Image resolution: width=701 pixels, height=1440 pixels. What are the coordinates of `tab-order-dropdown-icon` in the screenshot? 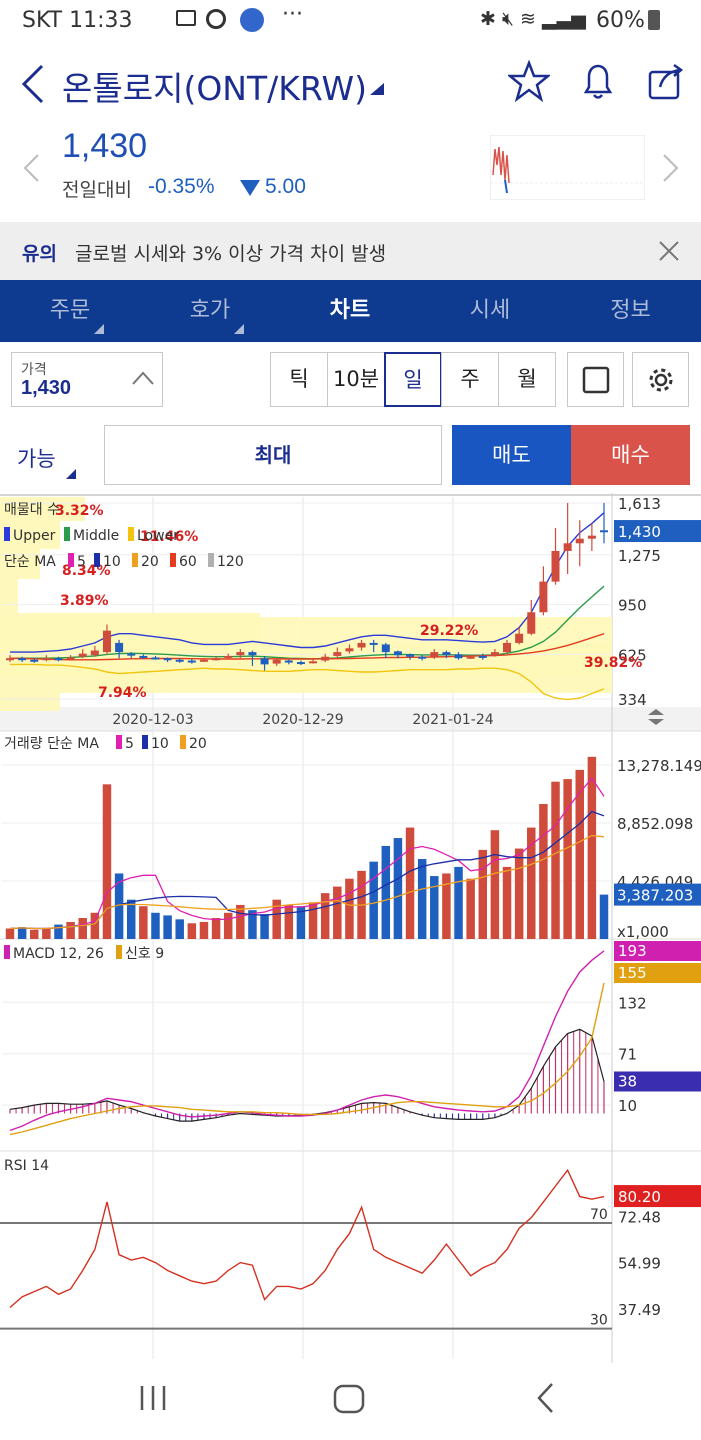 It's located at (99, 329).